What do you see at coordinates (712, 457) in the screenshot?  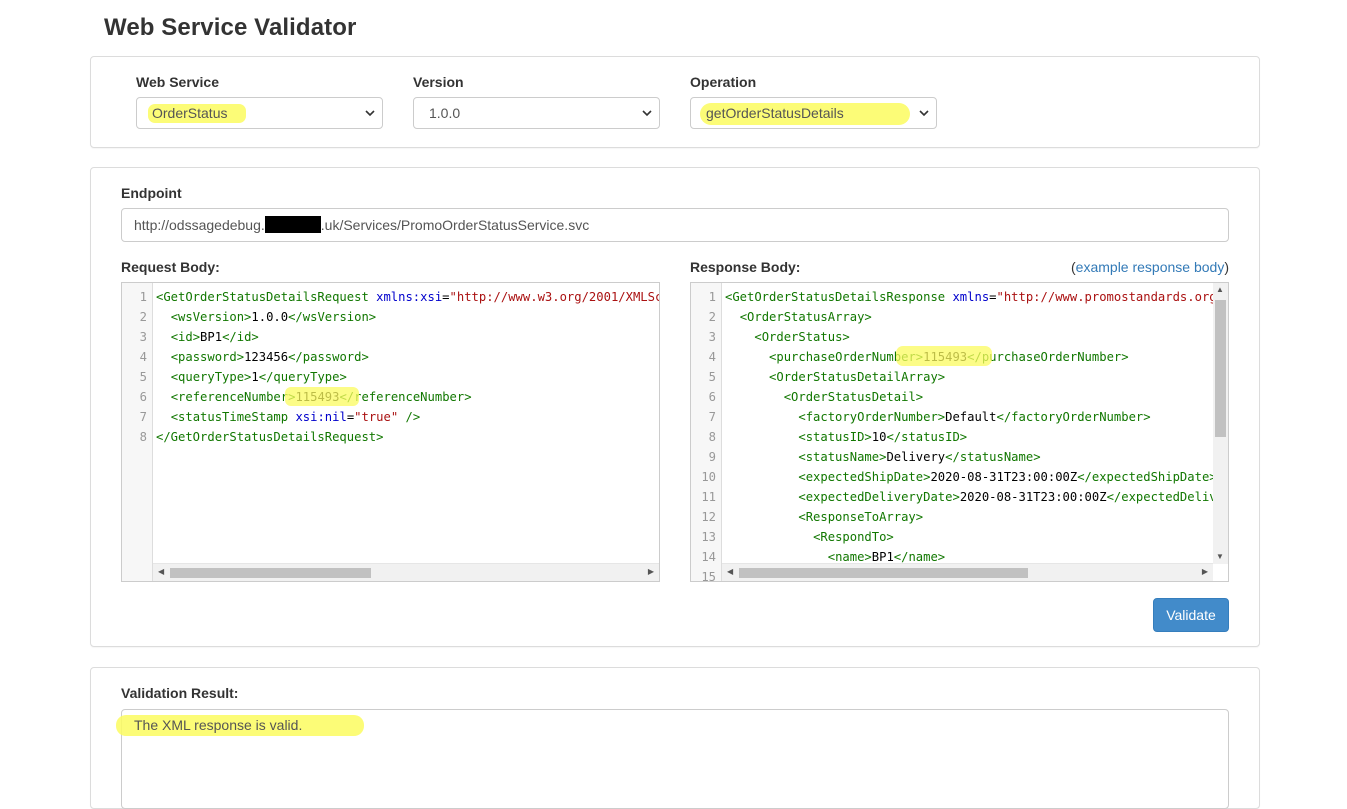 I see `line-number: 9` at bounding box center [712, 457].